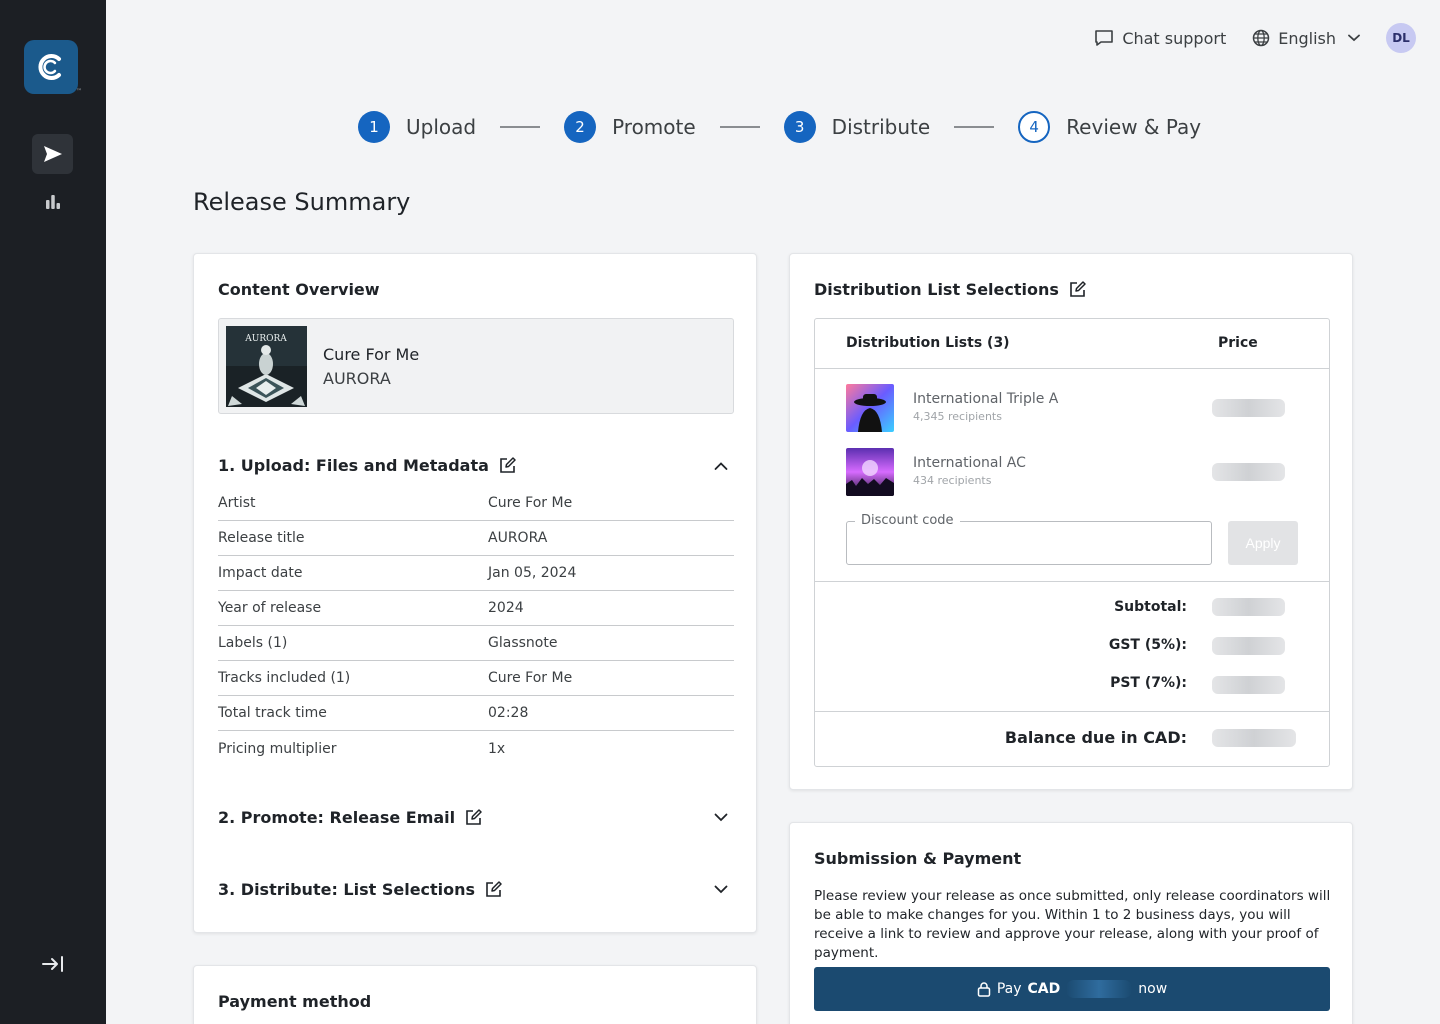  What do you see at coordinates (1150, 607) in the screenshot?
I see `subtotal-label: Subtotal:` at bounding box center [1150, 607].